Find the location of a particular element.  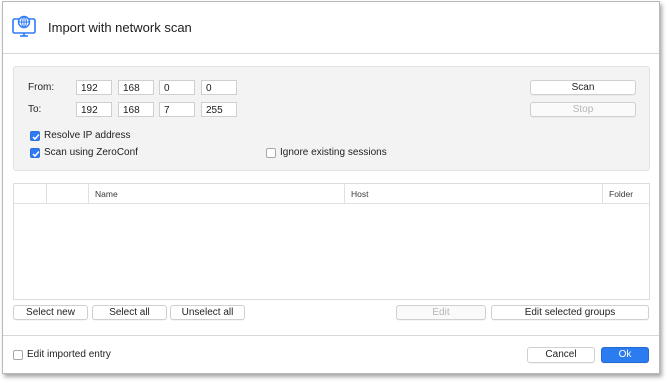

resolve-ip-checkbox: Resolve IP address is located at coordinates (80, 135).